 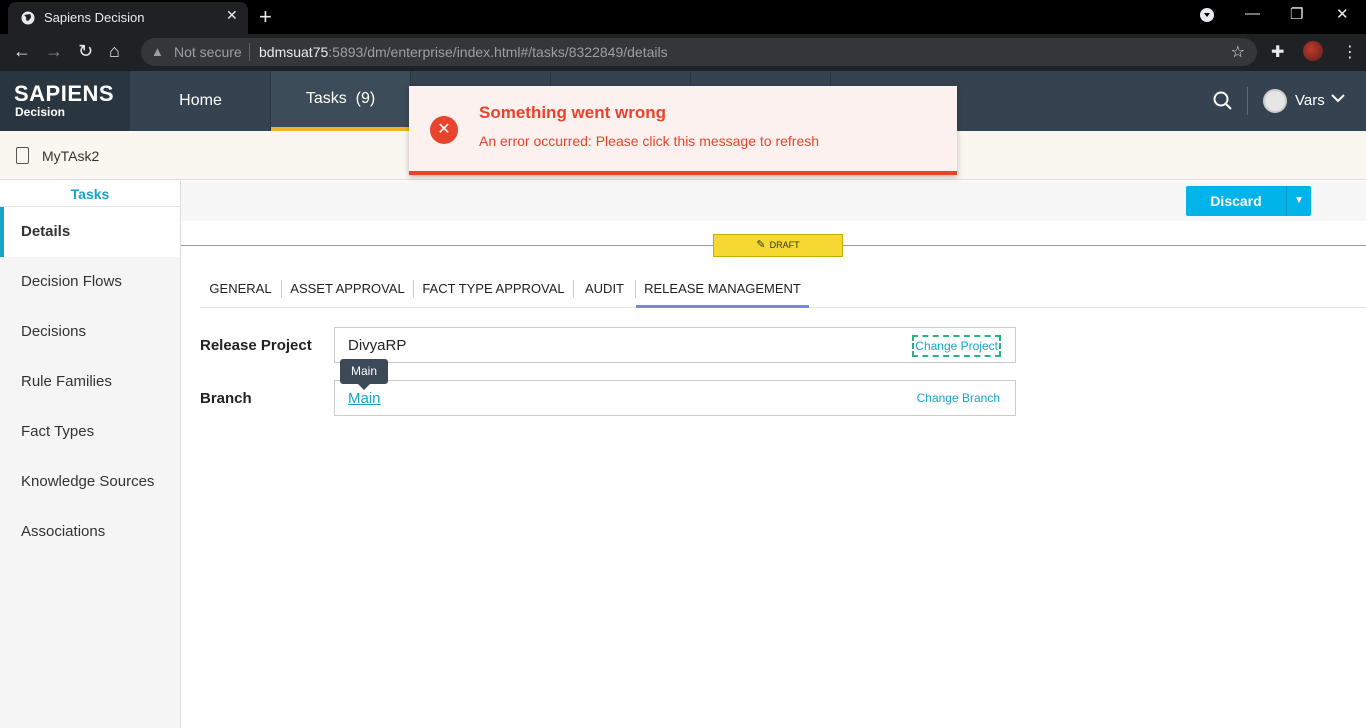 What do you see at coordinates (265, 17) in the screenshot?
I see `new-tab-icon: +` at bounding box center [265, 17].